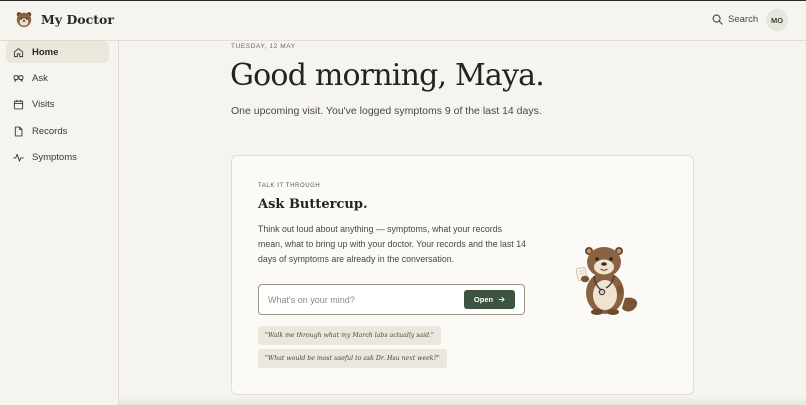 The image size is (806, 405). Describe the element at coordinates (18, 104) in the screenshot. I see `calendar-icon` at that location.